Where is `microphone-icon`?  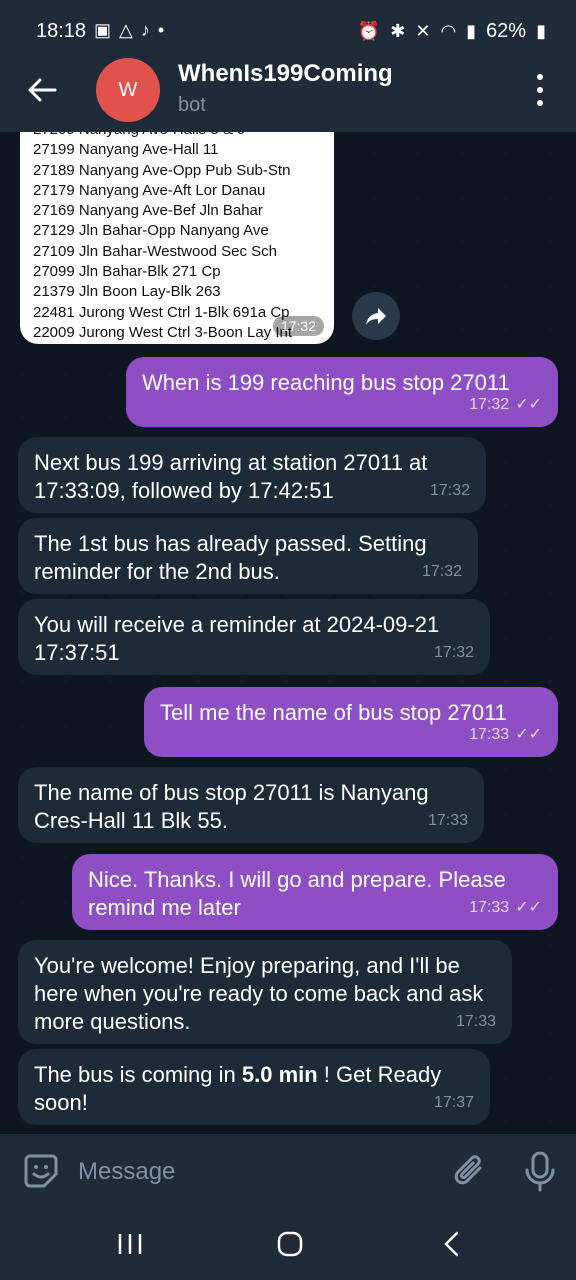
microphone-icon is located at coordinates (540, 1171).